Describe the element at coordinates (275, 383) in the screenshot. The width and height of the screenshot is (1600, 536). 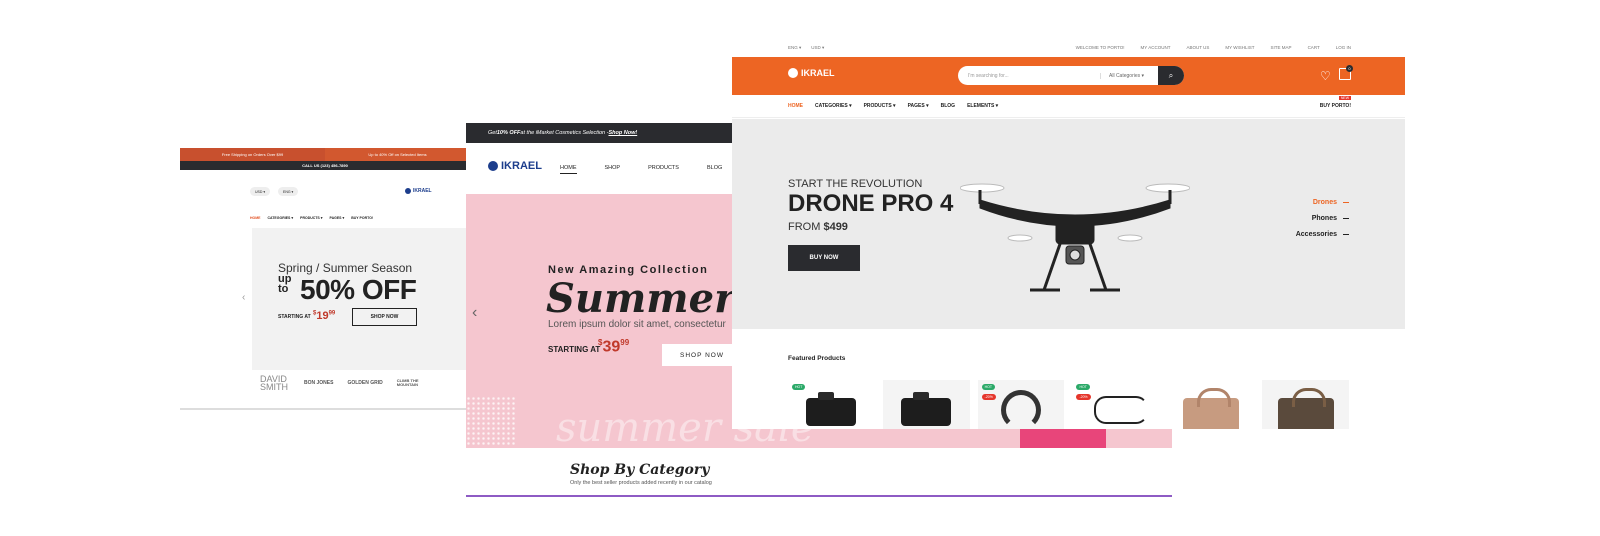
I see `brand-logo: DAVID SMITH` at that location.